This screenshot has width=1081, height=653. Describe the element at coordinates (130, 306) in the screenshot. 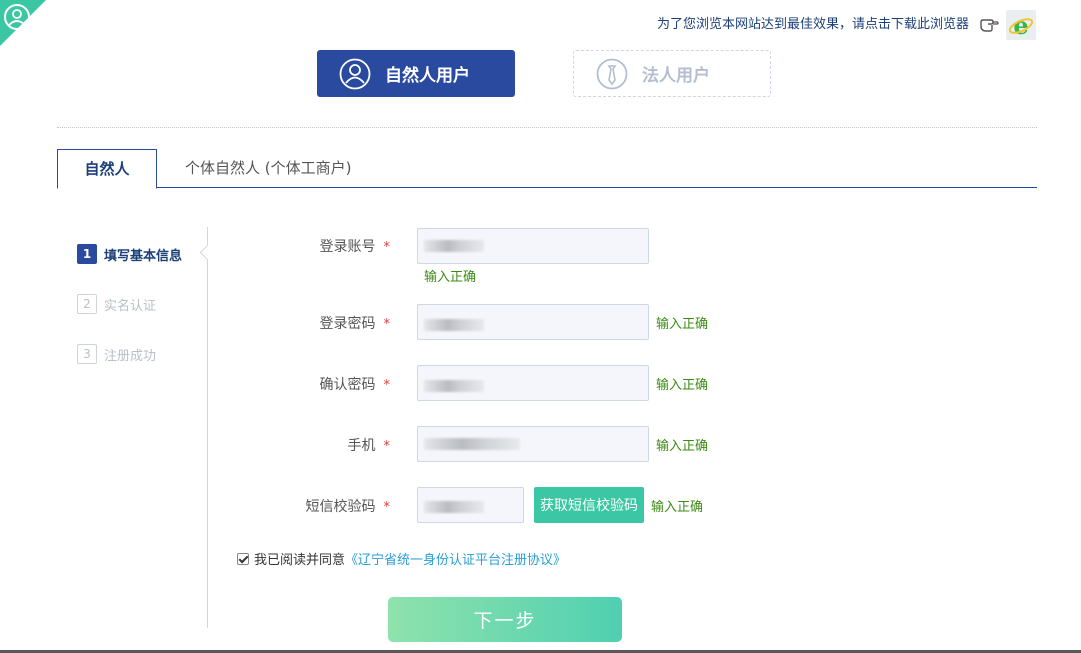

I see `step-label: 实名认证` at that location.